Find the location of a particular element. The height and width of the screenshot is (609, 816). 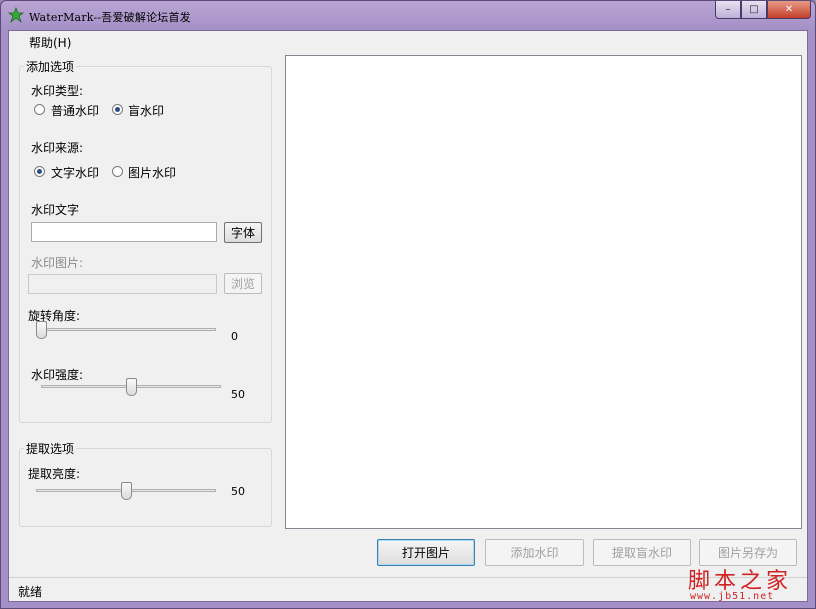

watermark-image-label: 水印图片: is located at coordinates (57, 263).